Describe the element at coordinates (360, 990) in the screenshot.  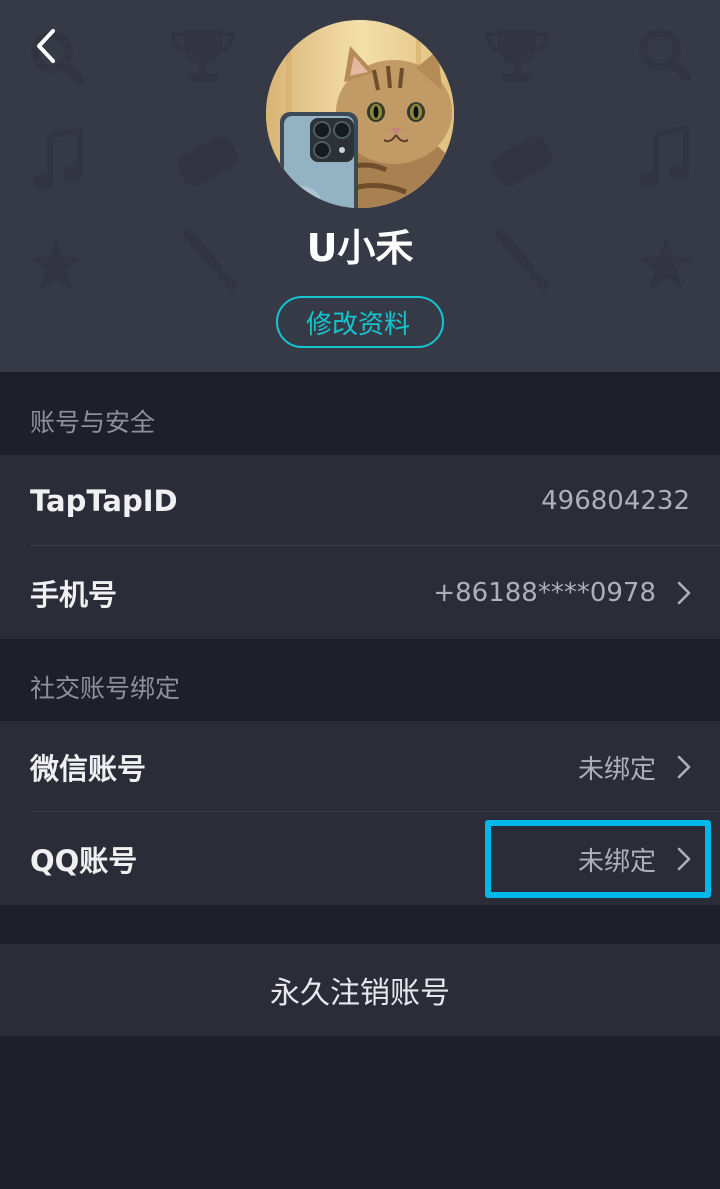
I see `delete-account-button: 永久注销账号` at that location.